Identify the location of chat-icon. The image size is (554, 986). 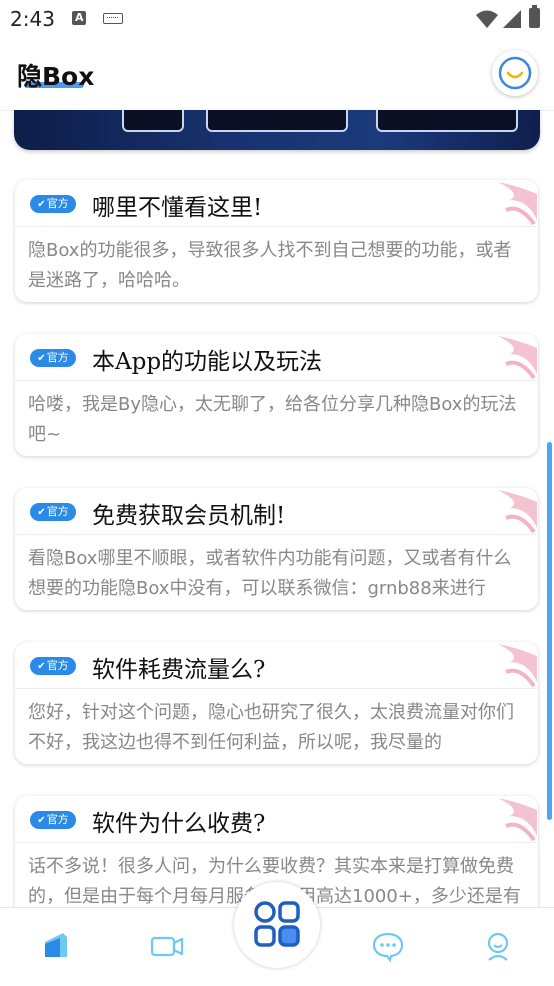
(388, 947).